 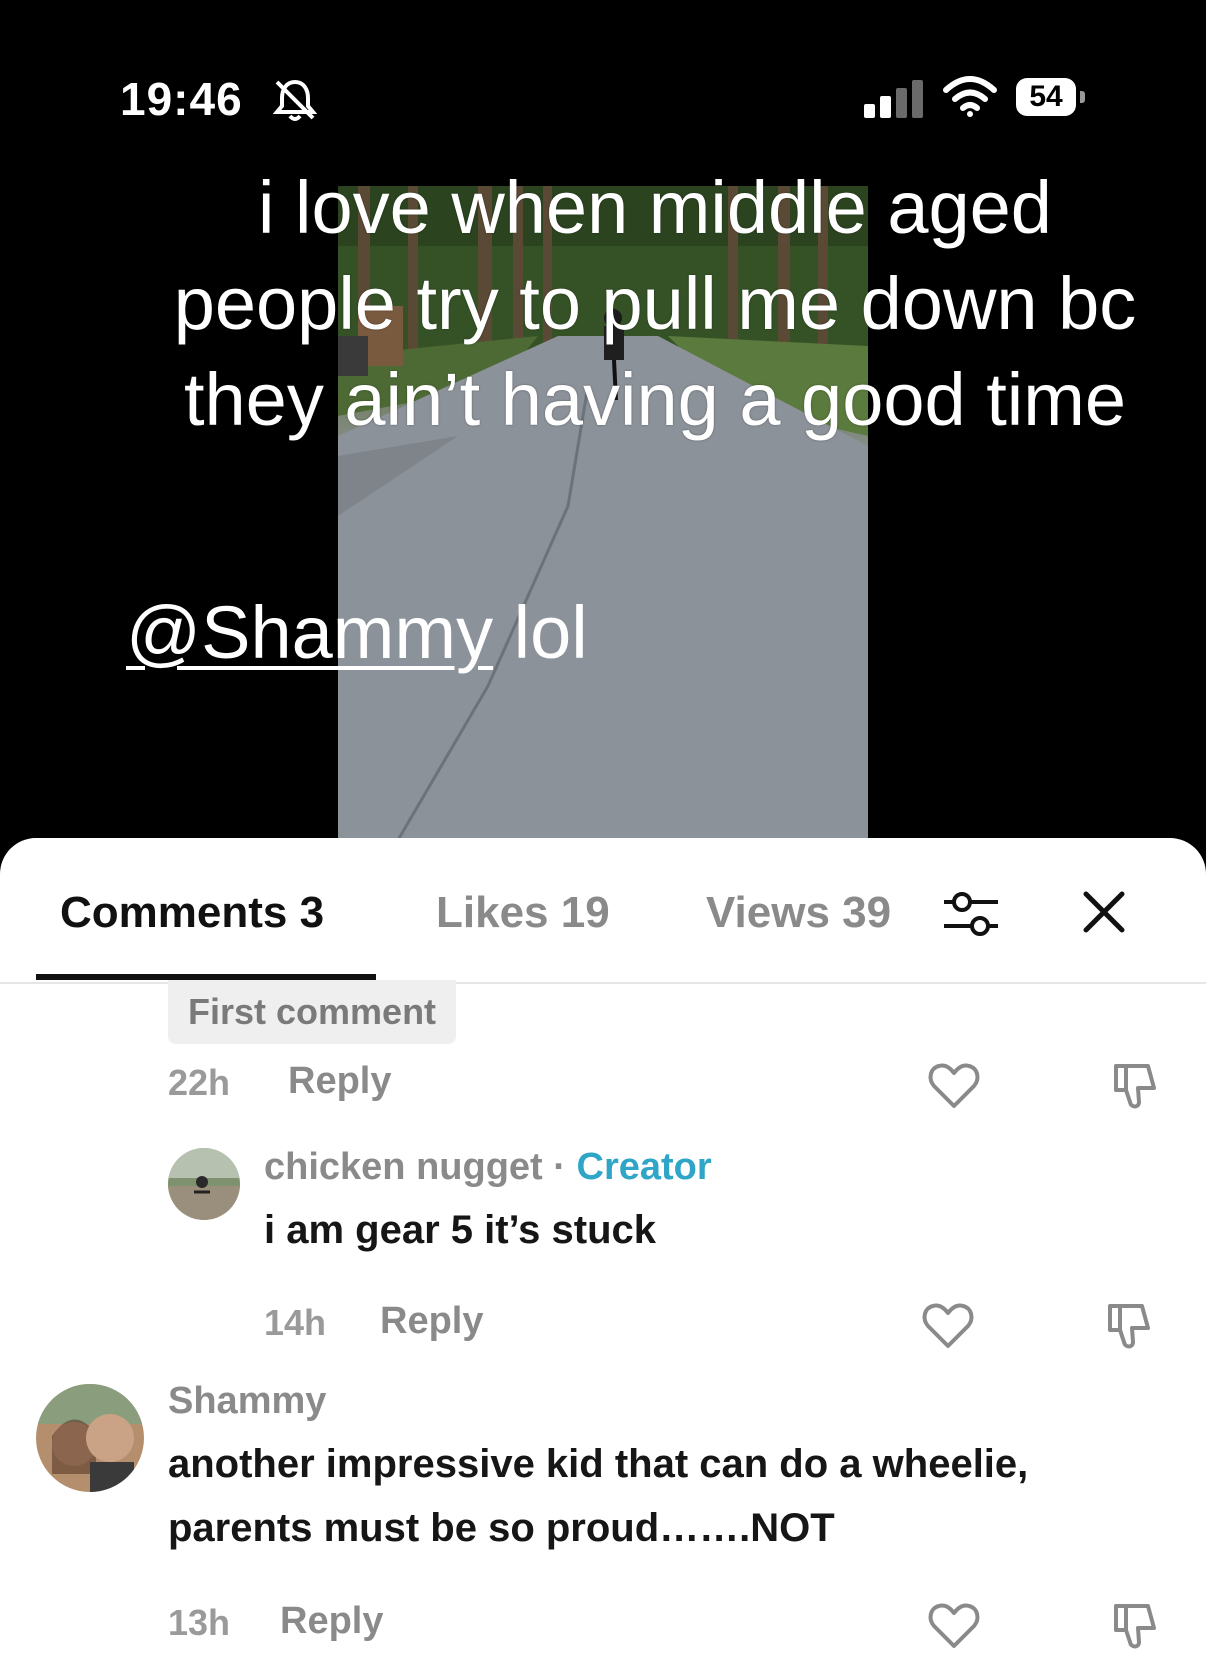 I want to click on comment-time: 22h, so click(x=199, y=1082).